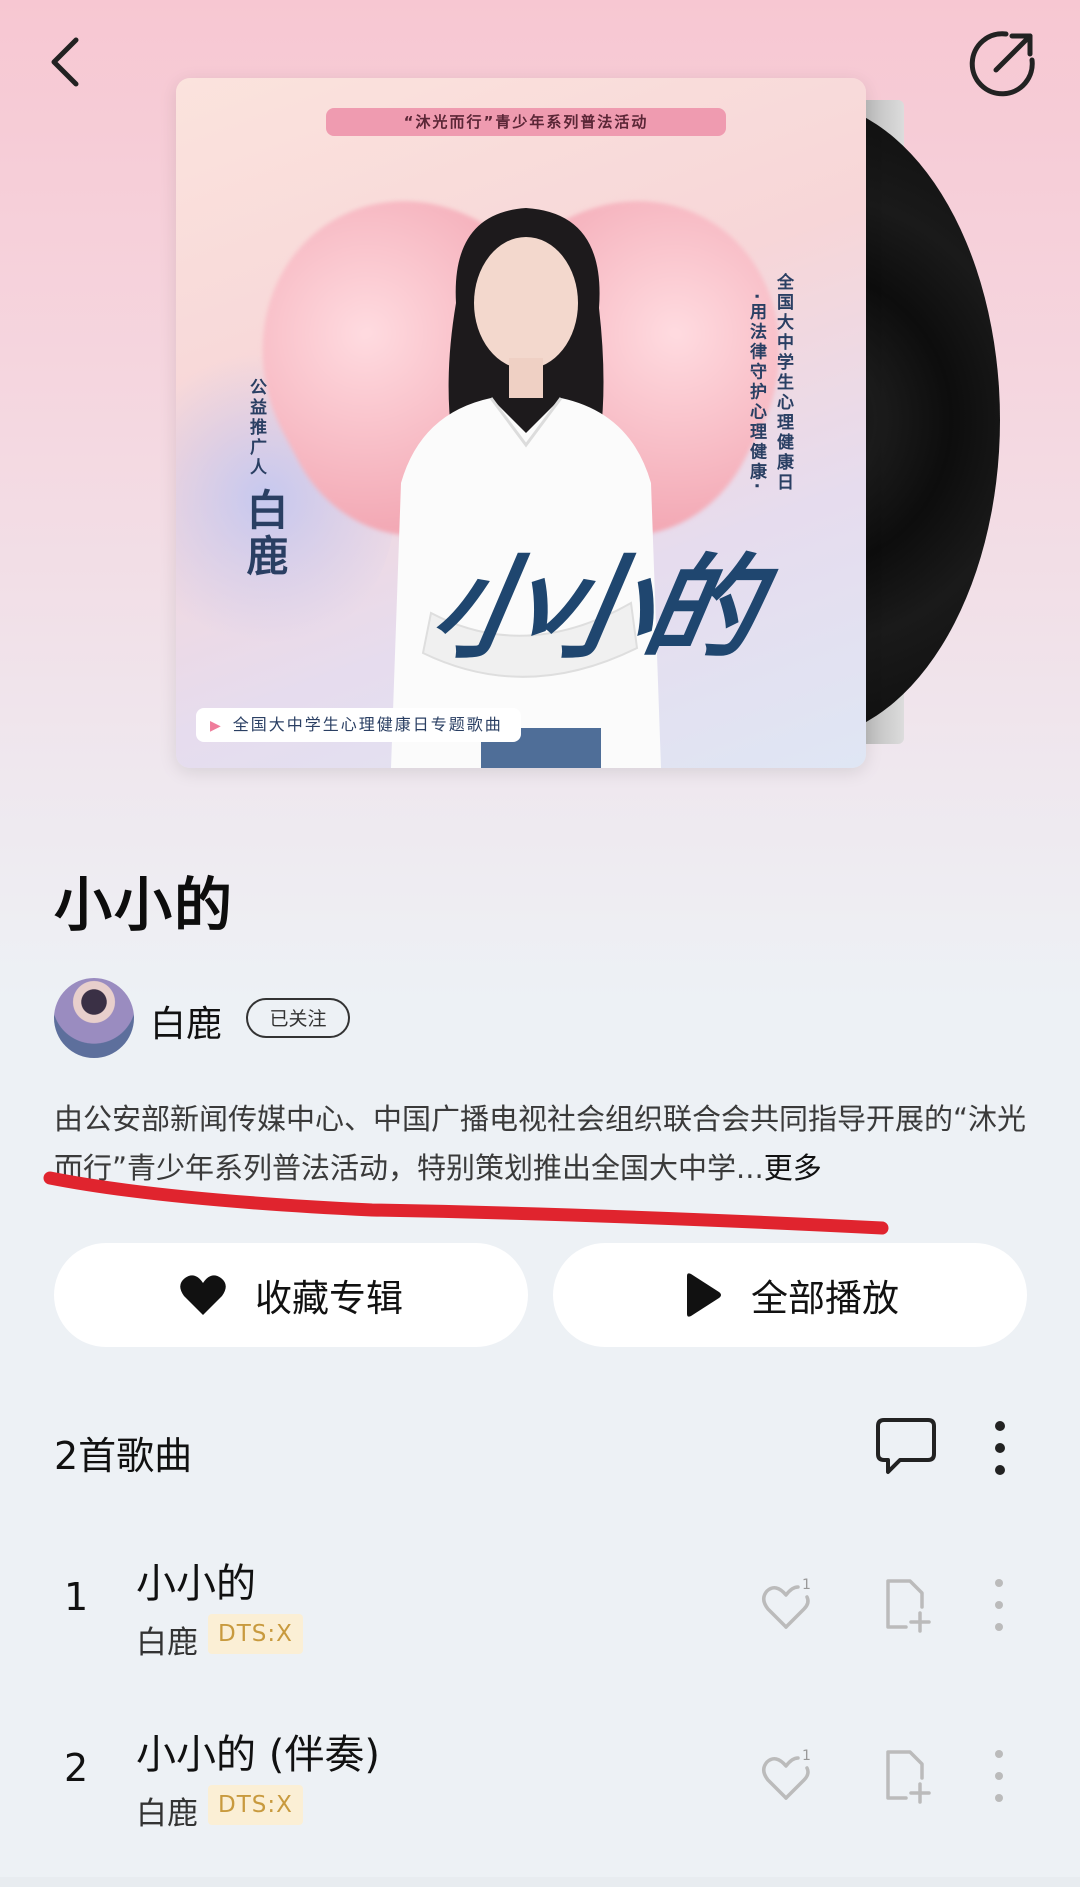 Image resolution: width=1080 pixels, height=1887 pixels. What do you see at coordinates (783, 383) in the screenshot?
I see `cover-vertical-text-1: 全国大中学生心理健康日` at bounding box center [783, 383].